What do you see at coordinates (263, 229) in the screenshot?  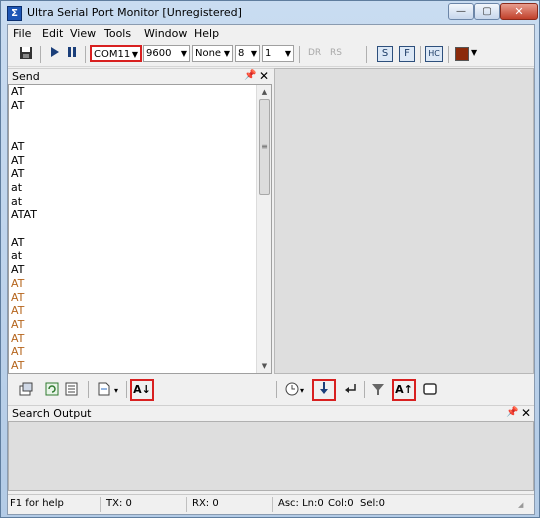 I see `vertical-scrollbar: ▲ ≡ ▼` at bounding box center [263, 229].